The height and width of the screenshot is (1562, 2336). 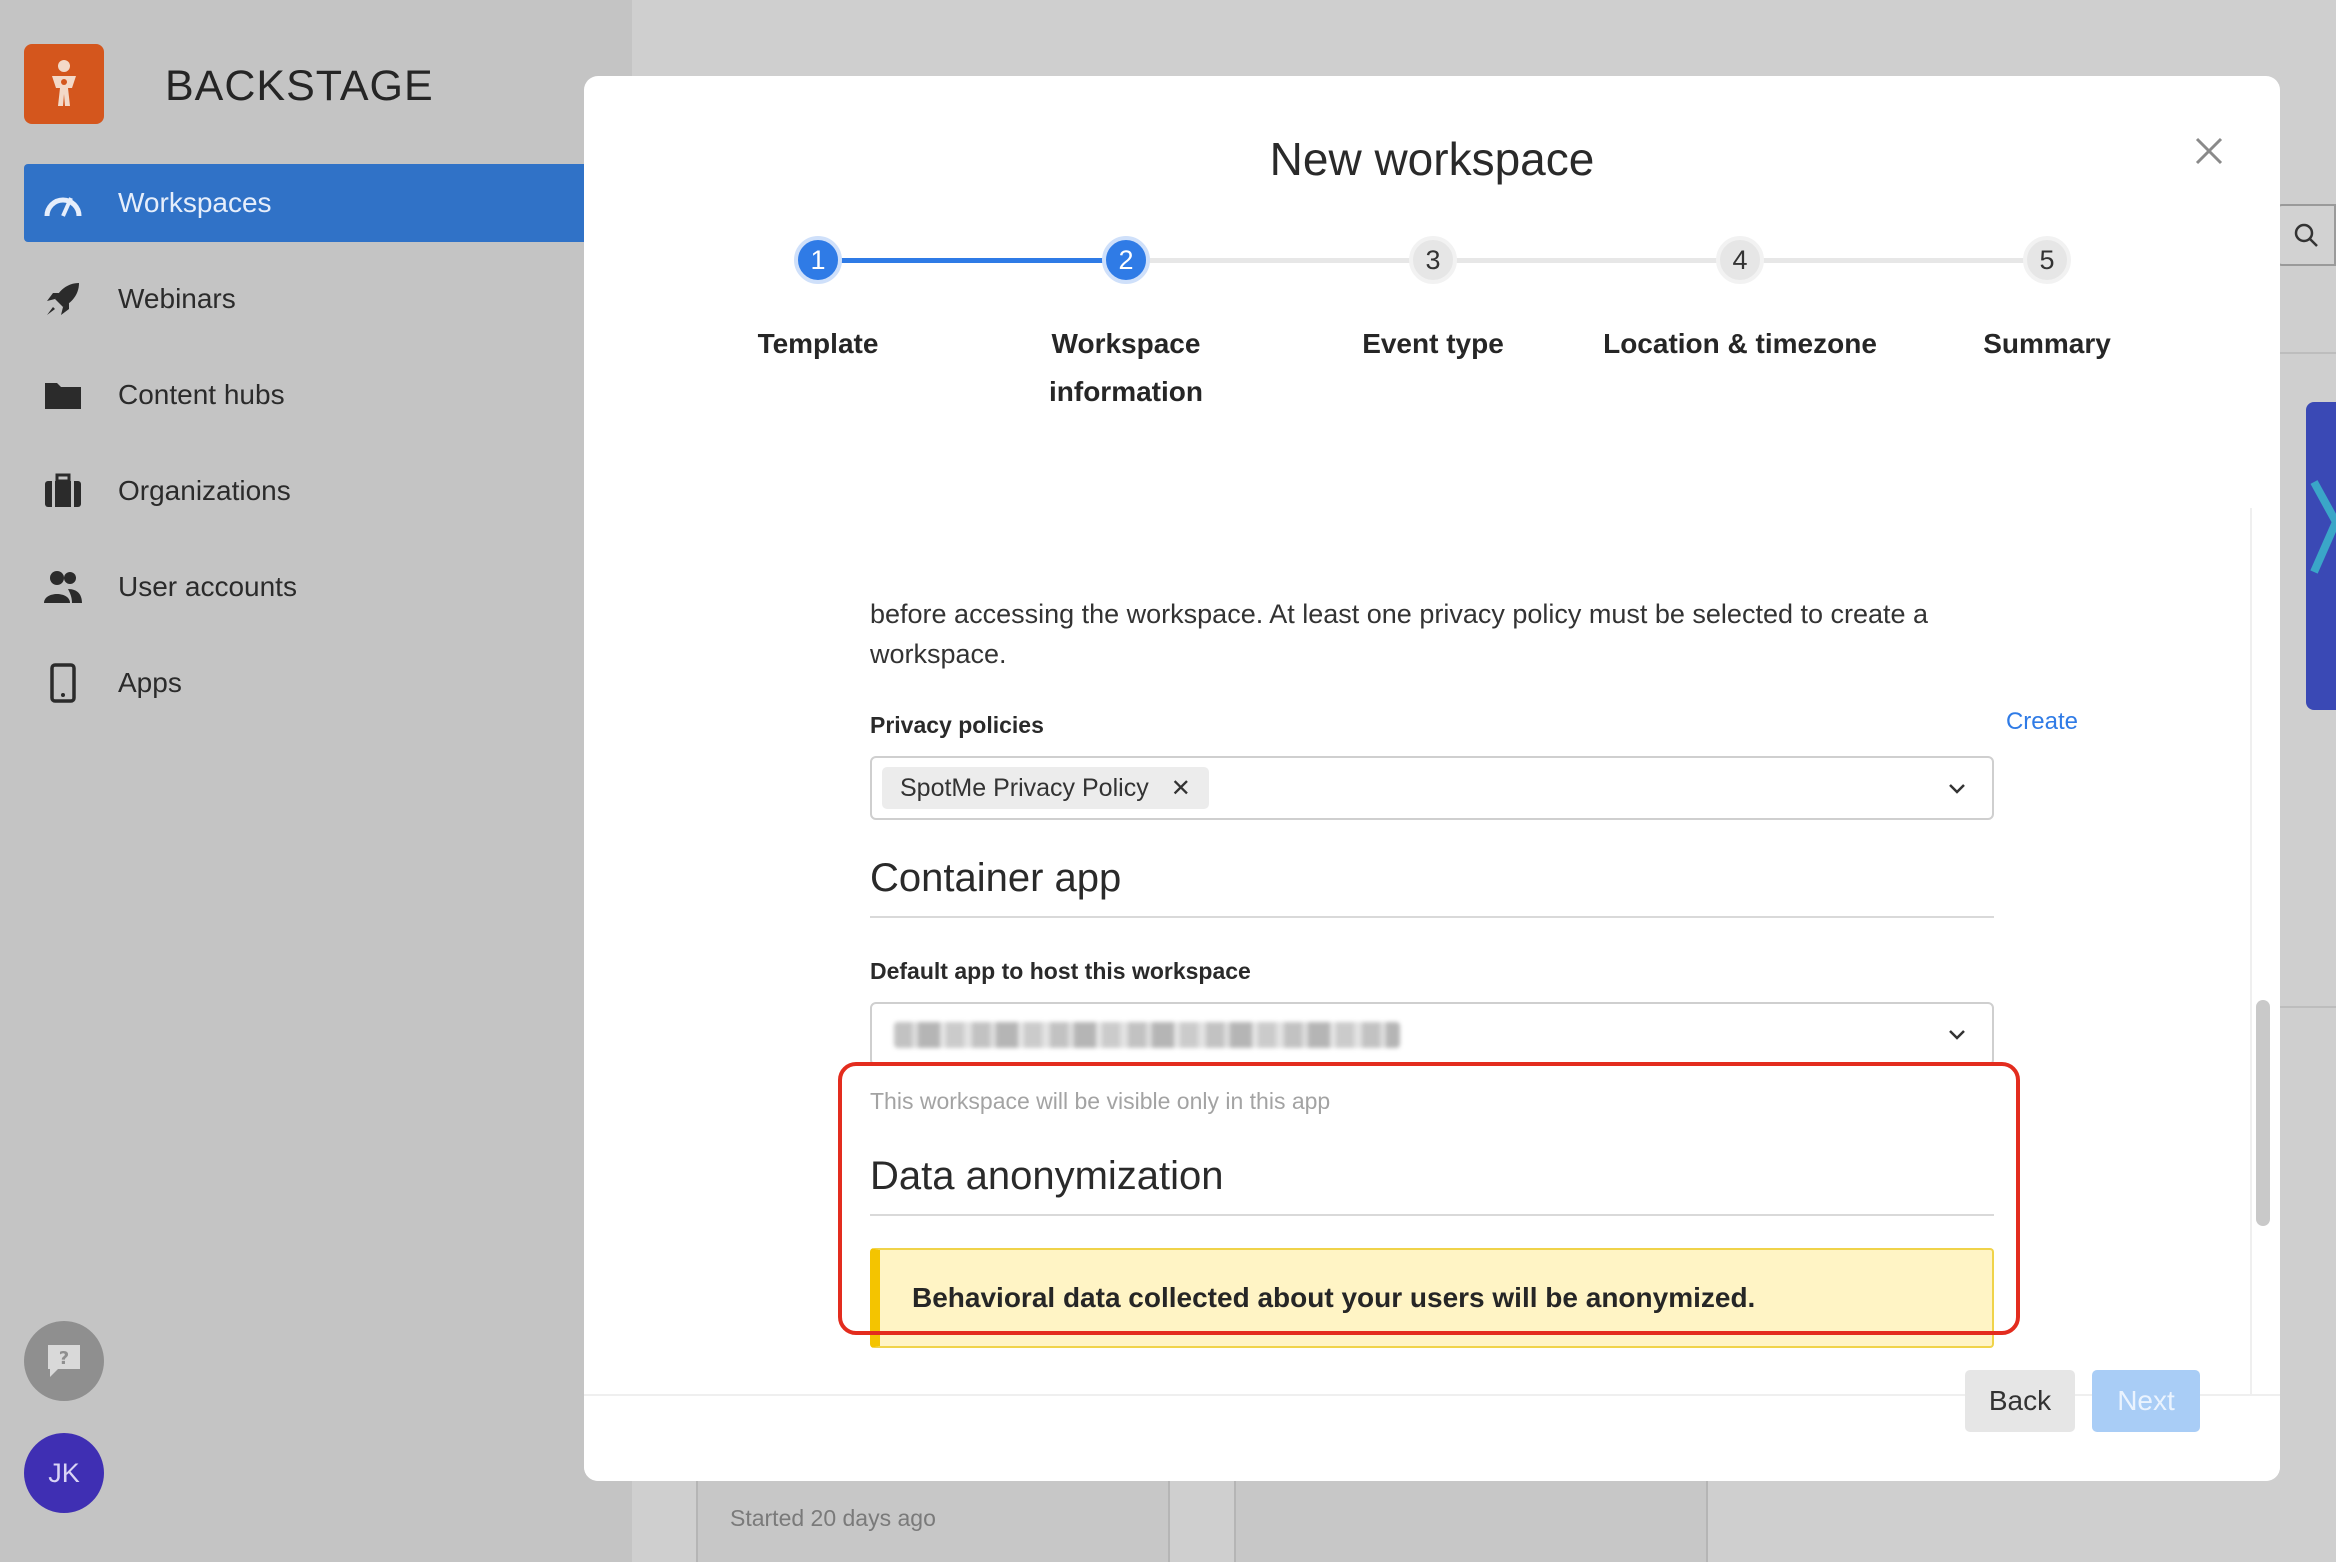 I want to click on search-icon, so click(x=2306, y=235).